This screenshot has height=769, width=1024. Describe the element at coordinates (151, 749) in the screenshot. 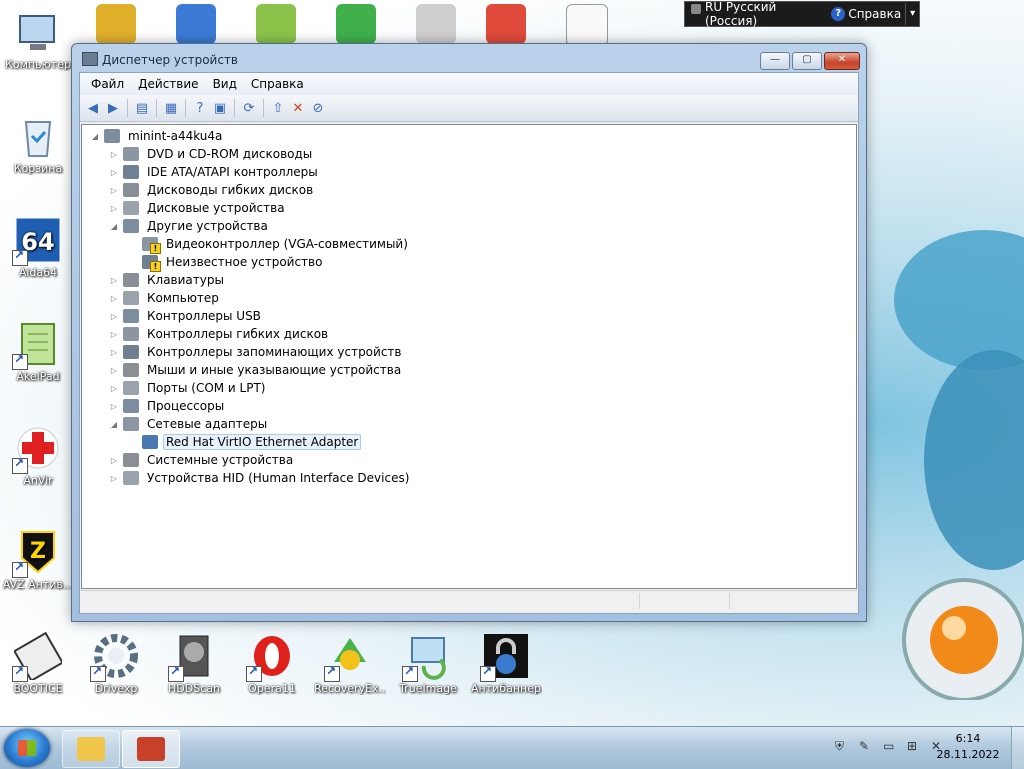

I see `taskbar-device-manager` at that location.